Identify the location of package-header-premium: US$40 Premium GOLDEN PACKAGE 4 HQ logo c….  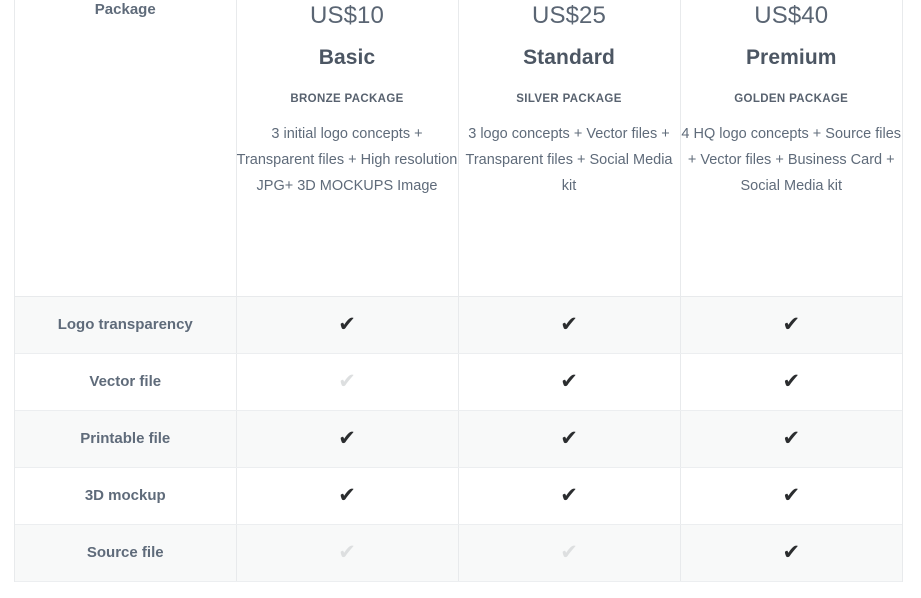
(790, 148).